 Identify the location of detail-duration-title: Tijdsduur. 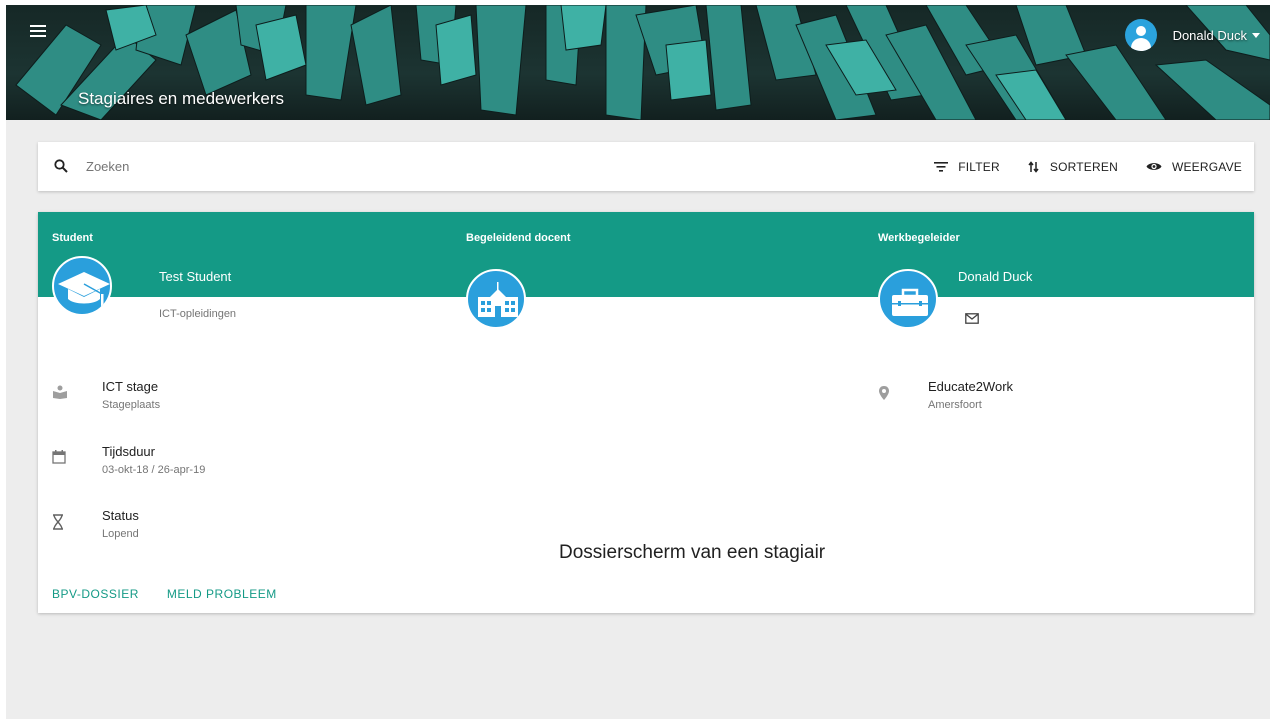
(128, 451).